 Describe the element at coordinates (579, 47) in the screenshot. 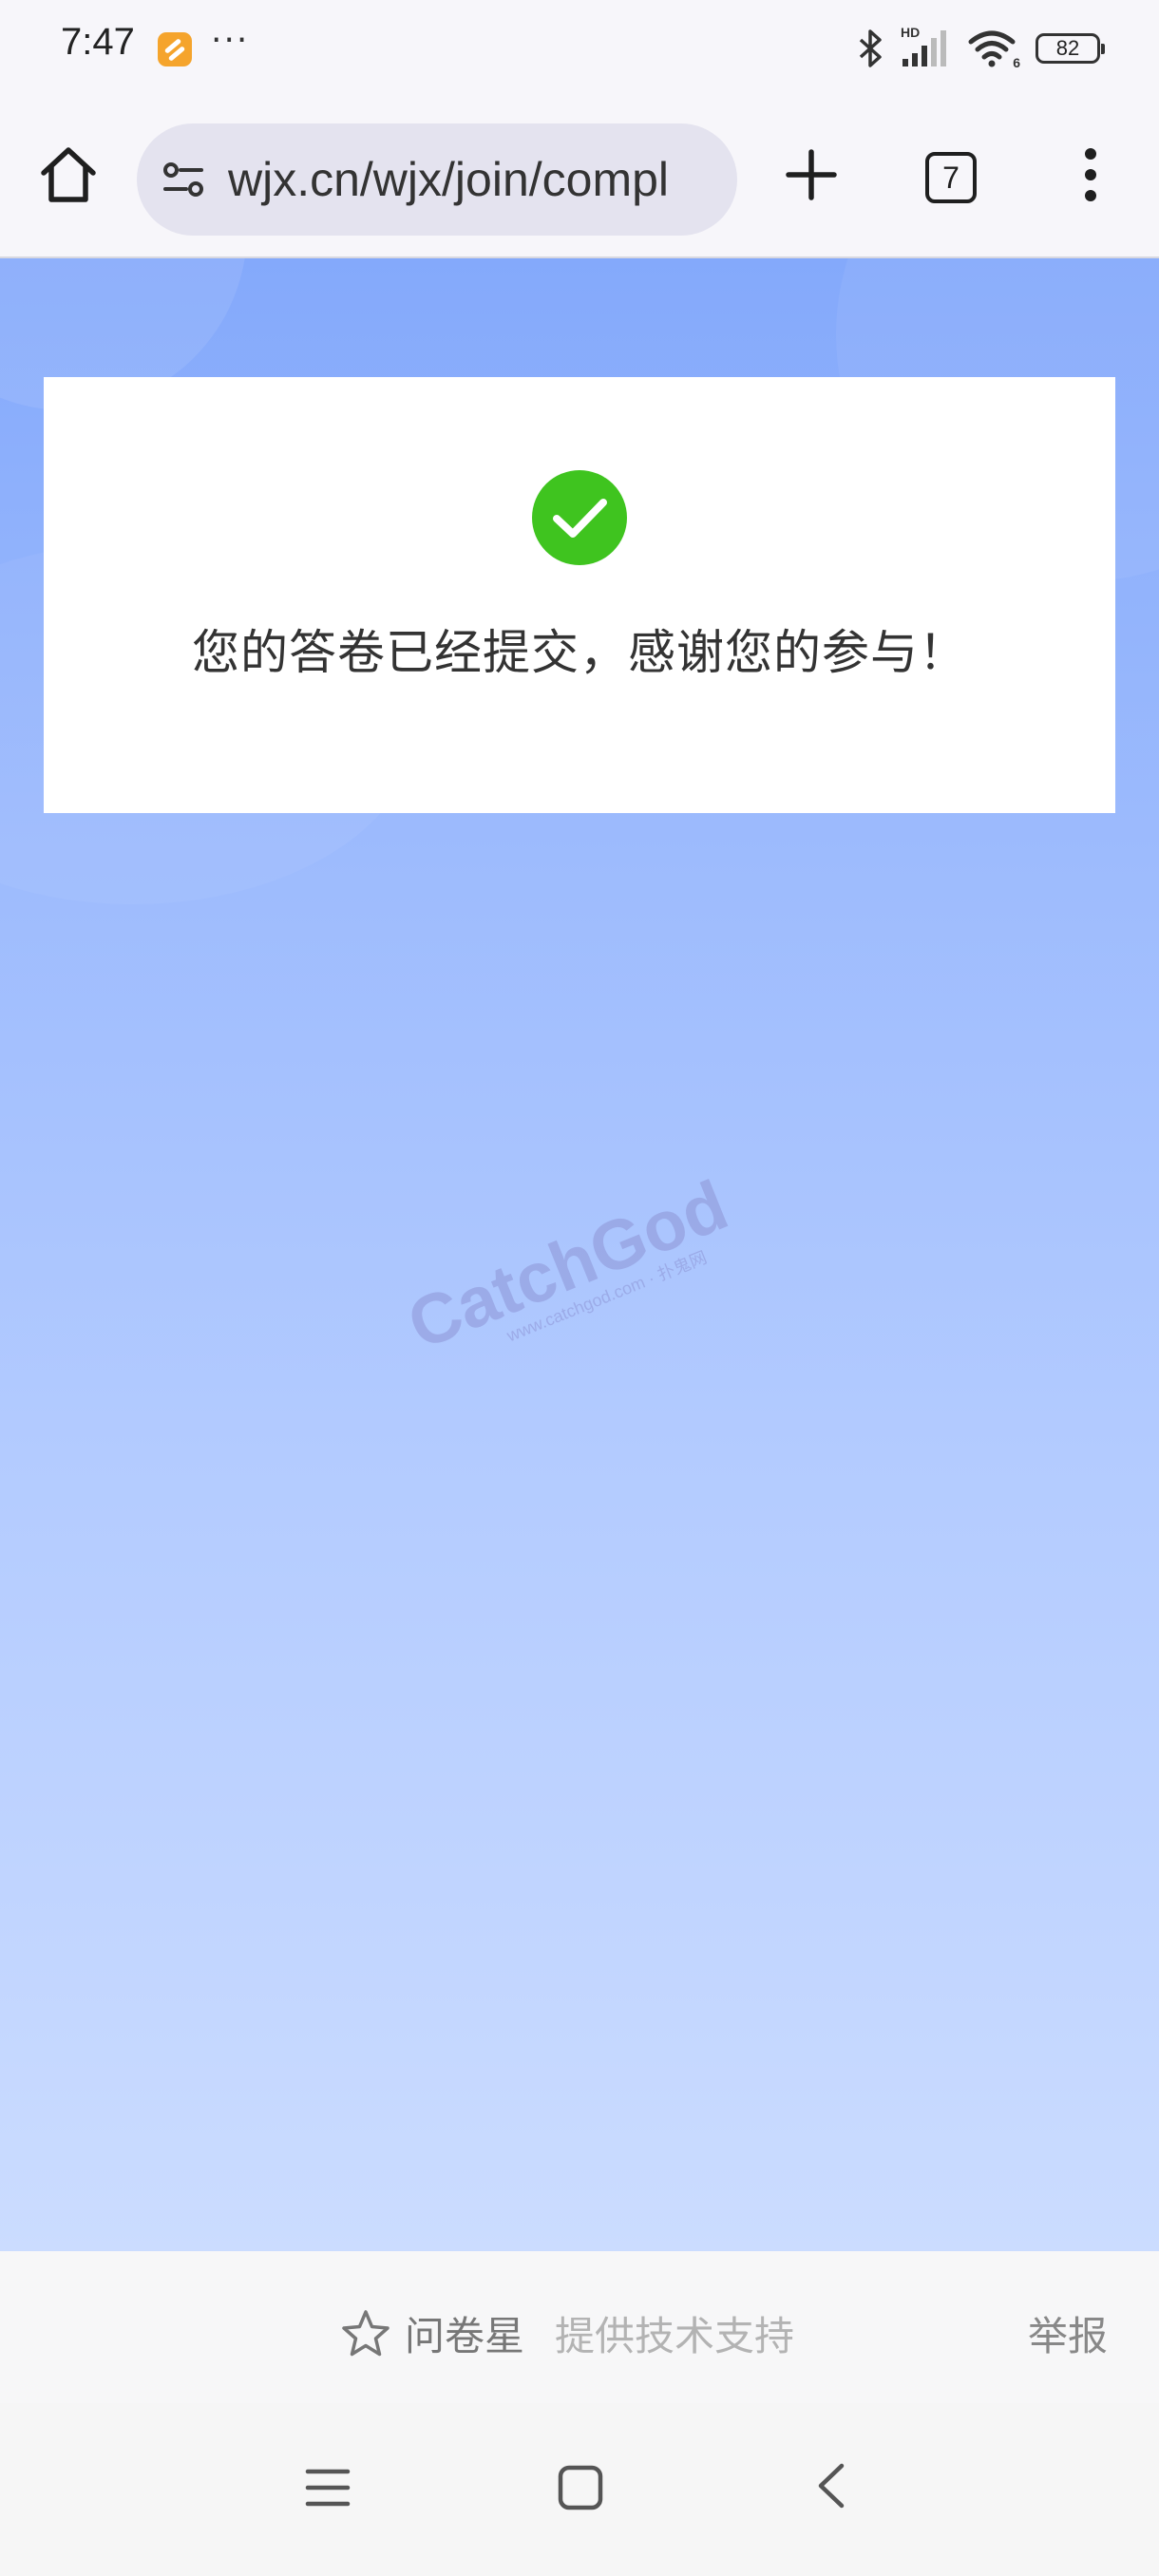

I see `status-bar: 7:47 ··· HD 6 82` at that location.